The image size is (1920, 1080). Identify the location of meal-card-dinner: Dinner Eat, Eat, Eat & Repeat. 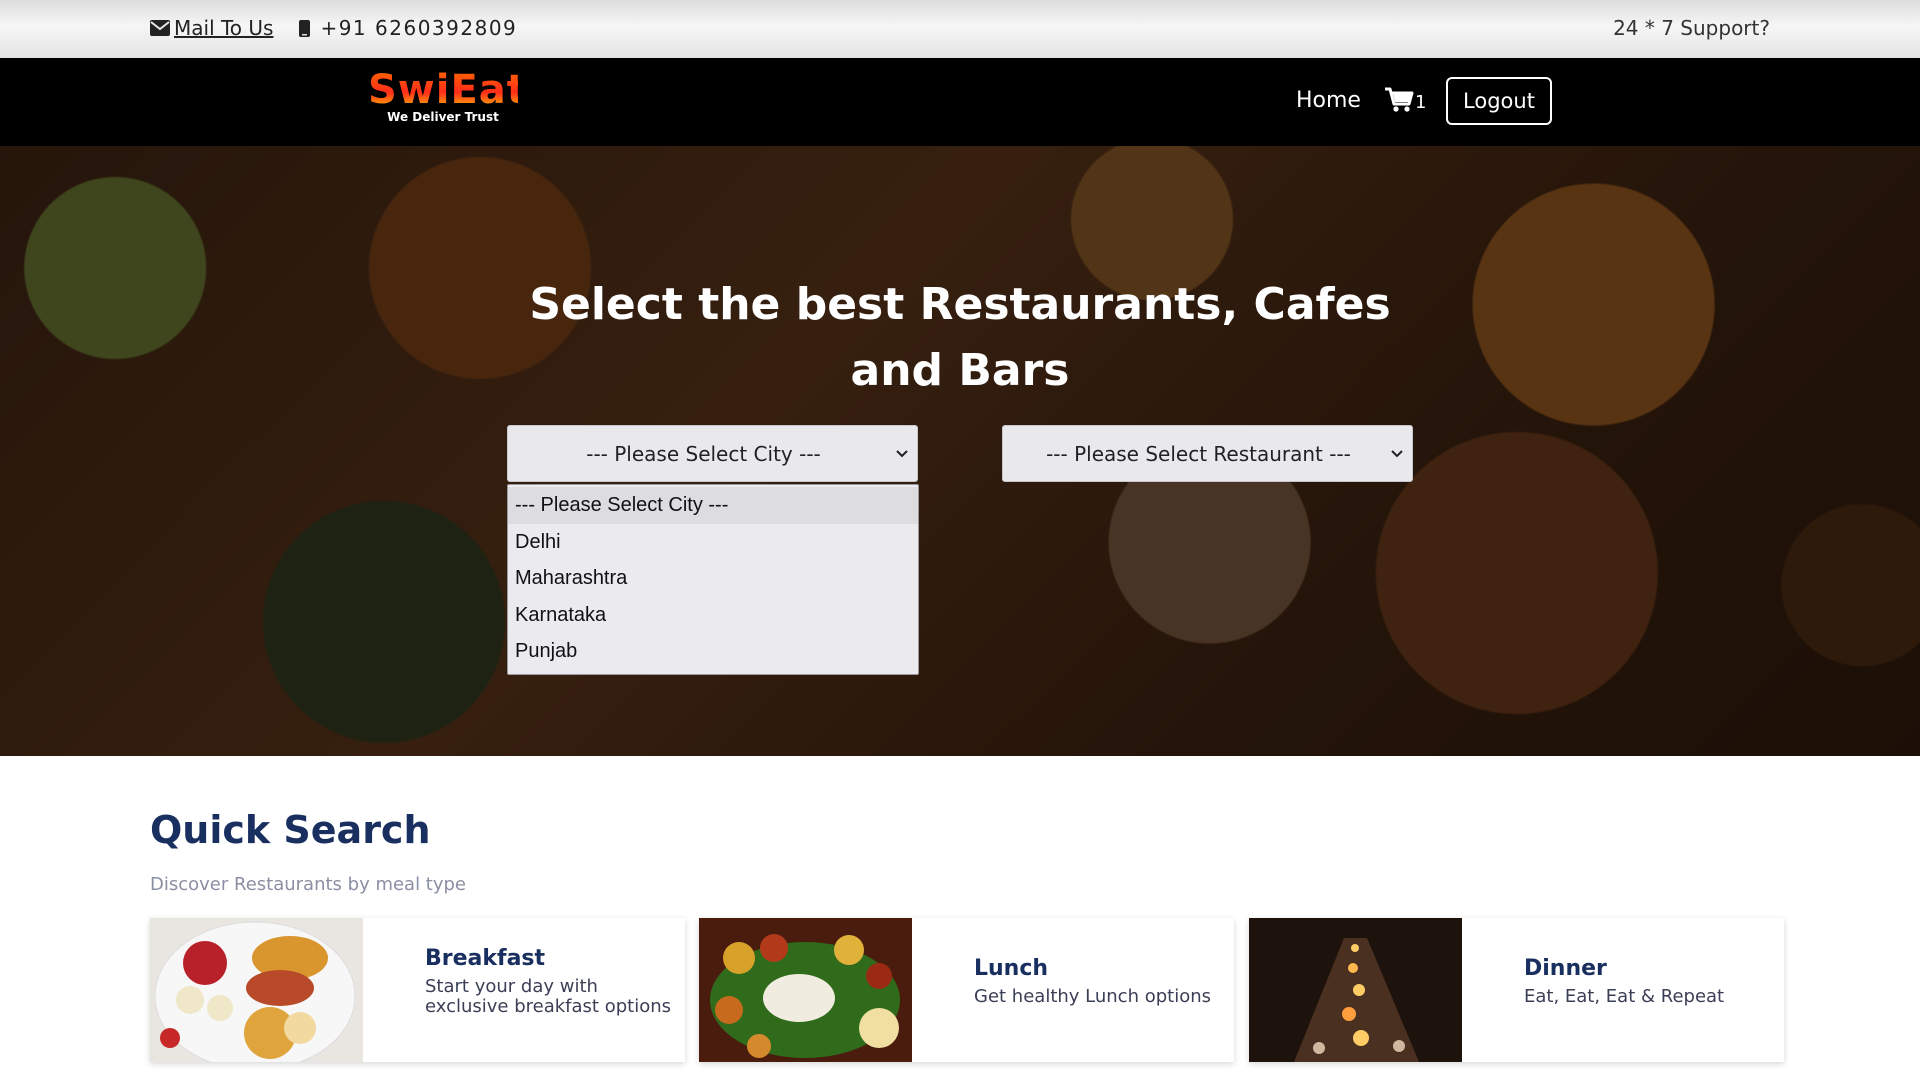
(1516, 990).